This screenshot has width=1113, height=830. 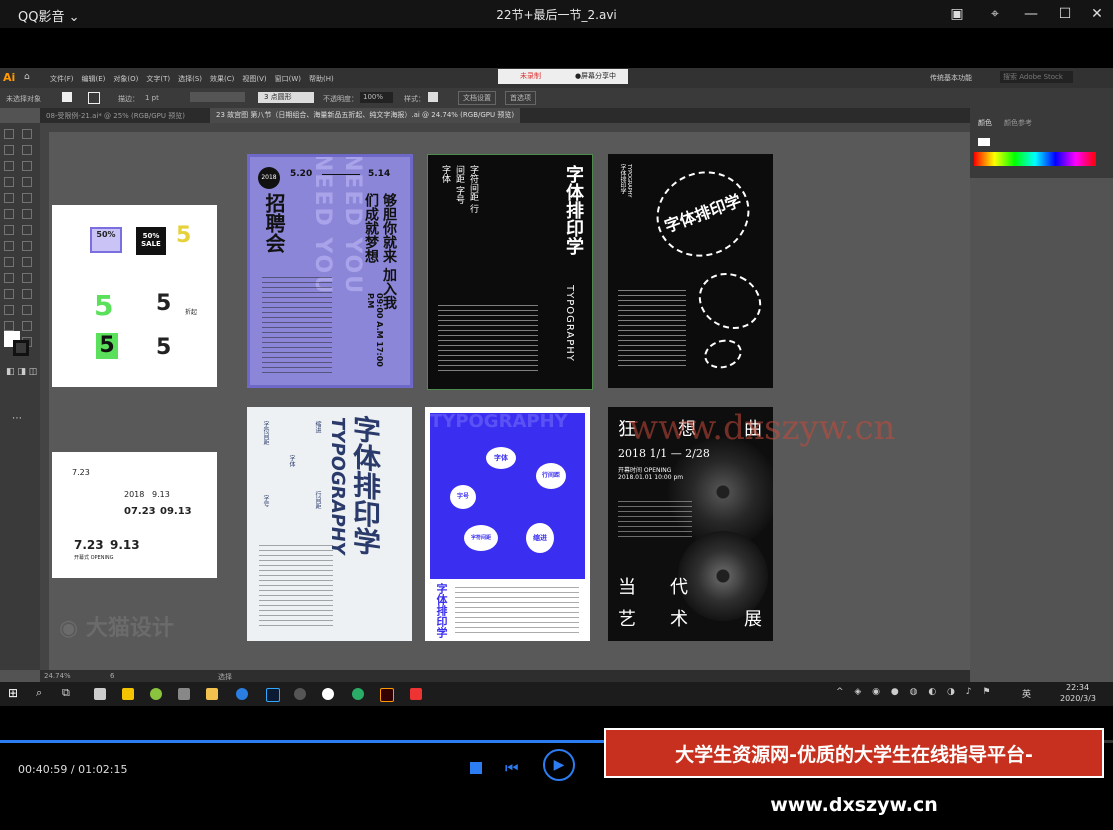 I want to click on previous-button: ⏮, so click(x=512, y=768).